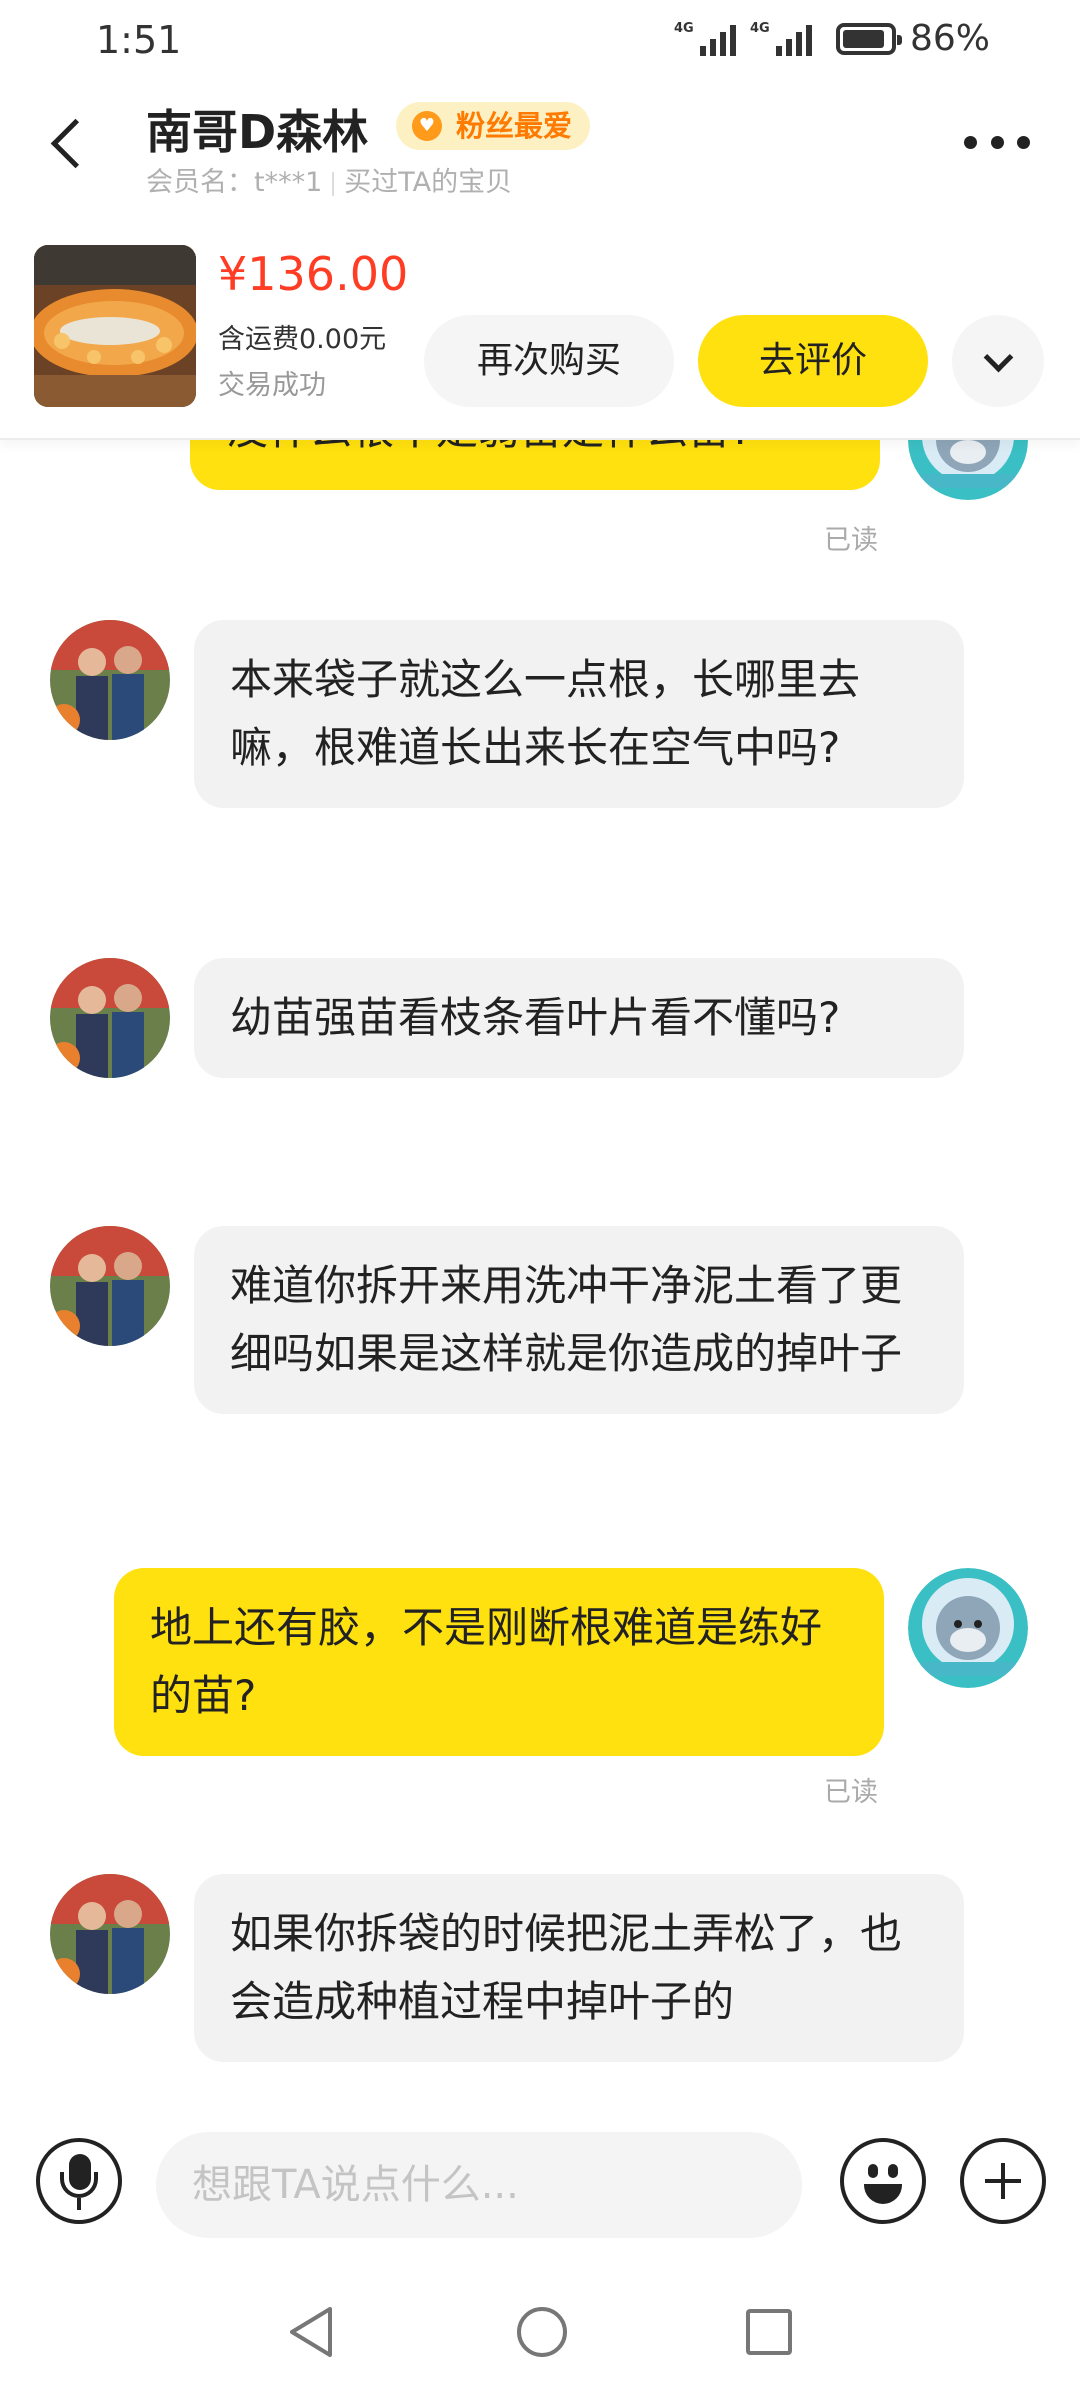  Describe the element at coordinates (579, 1968) in the screenshot. I see `message-bubble-incoming: 如果你拆袋的时候把泥土弄松了，也会造成种植过程中掉叶子的` at that location.